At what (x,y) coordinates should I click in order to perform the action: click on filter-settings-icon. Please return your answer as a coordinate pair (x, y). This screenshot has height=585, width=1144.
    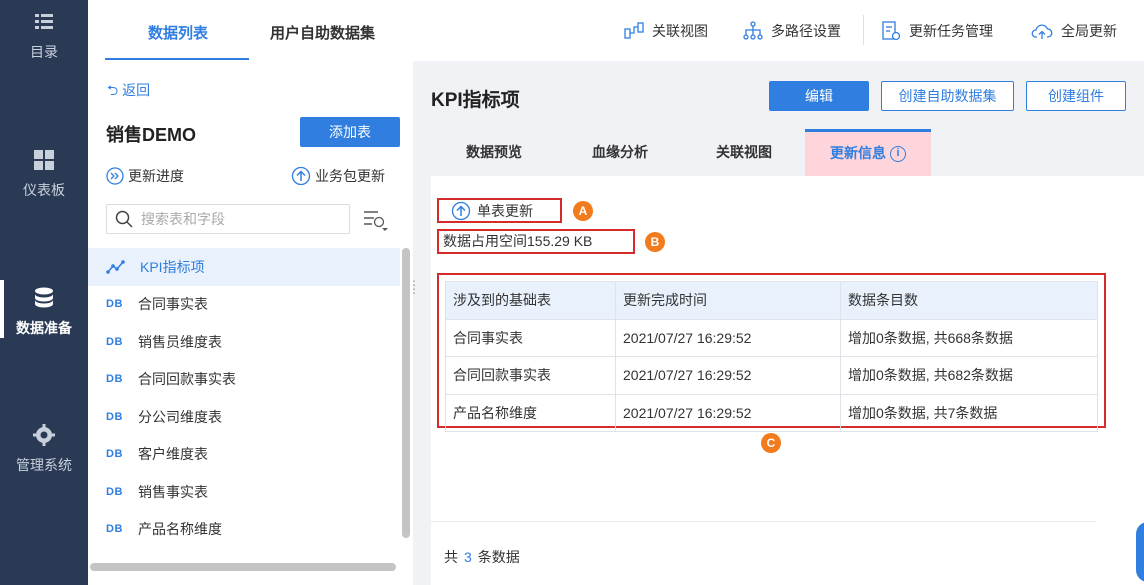
    Looking at the image, I should click on (375, 220).